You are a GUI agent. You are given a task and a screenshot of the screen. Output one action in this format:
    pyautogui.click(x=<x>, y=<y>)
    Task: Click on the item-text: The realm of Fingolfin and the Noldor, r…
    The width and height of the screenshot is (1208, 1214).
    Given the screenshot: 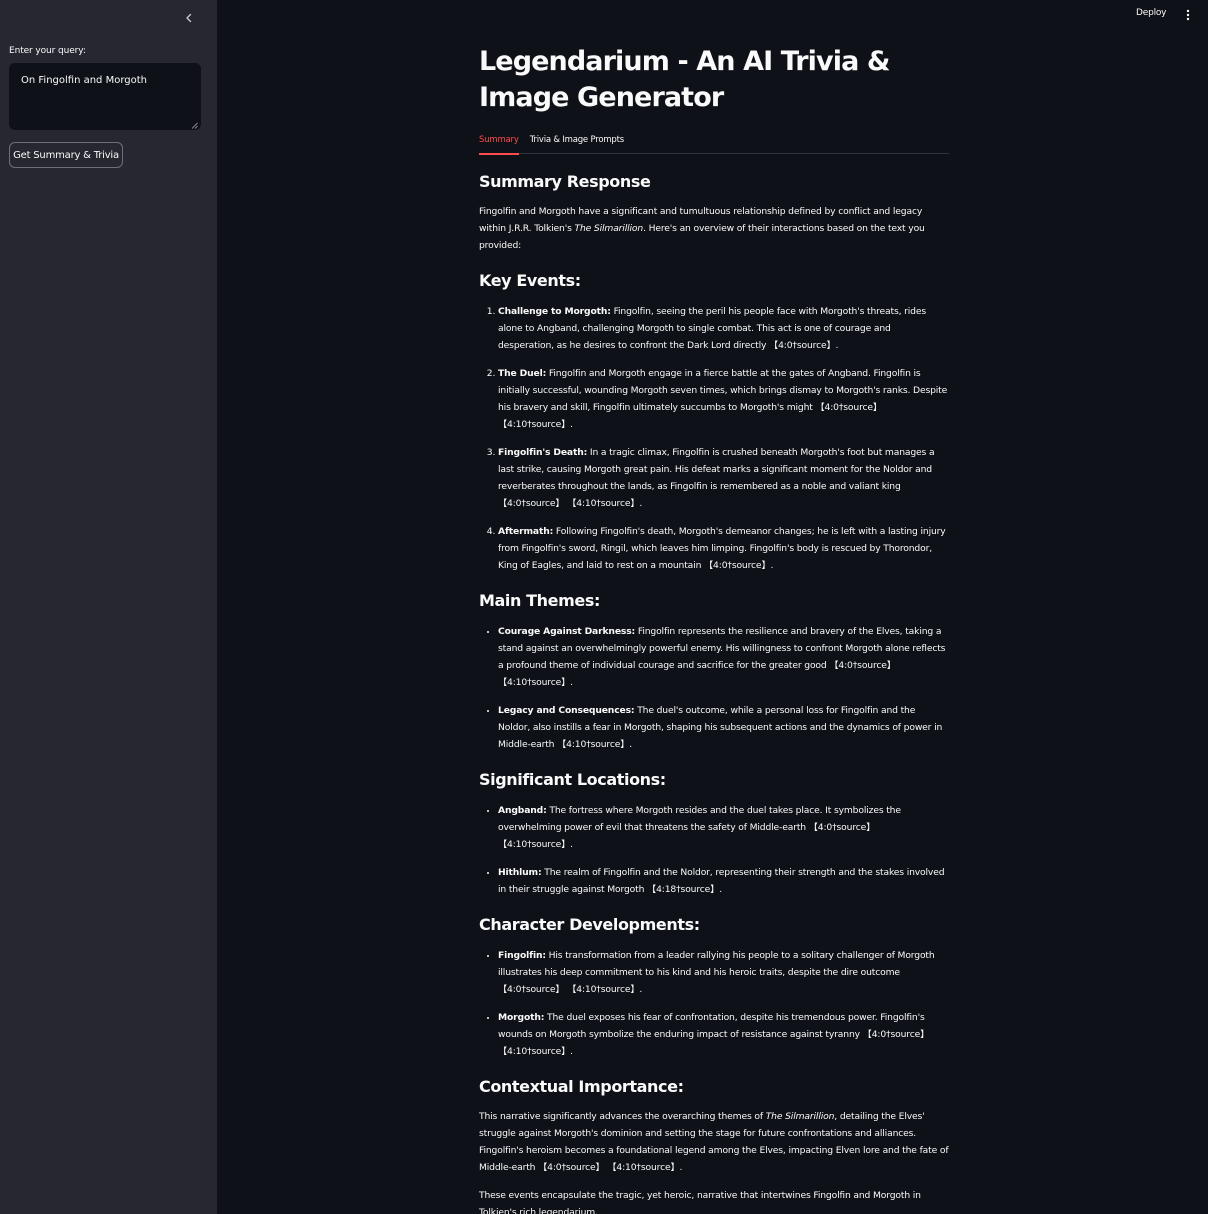 What is the action you would take?
    pyautogui.click(x=721, y=881)
    